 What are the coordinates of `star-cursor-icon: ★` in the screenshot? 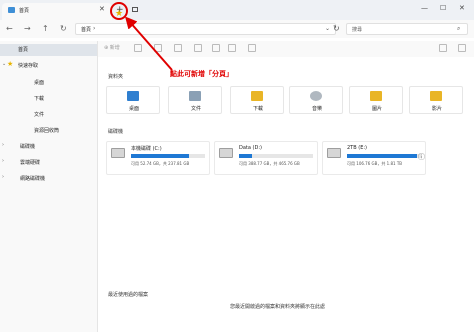 It's located at (119, 14).